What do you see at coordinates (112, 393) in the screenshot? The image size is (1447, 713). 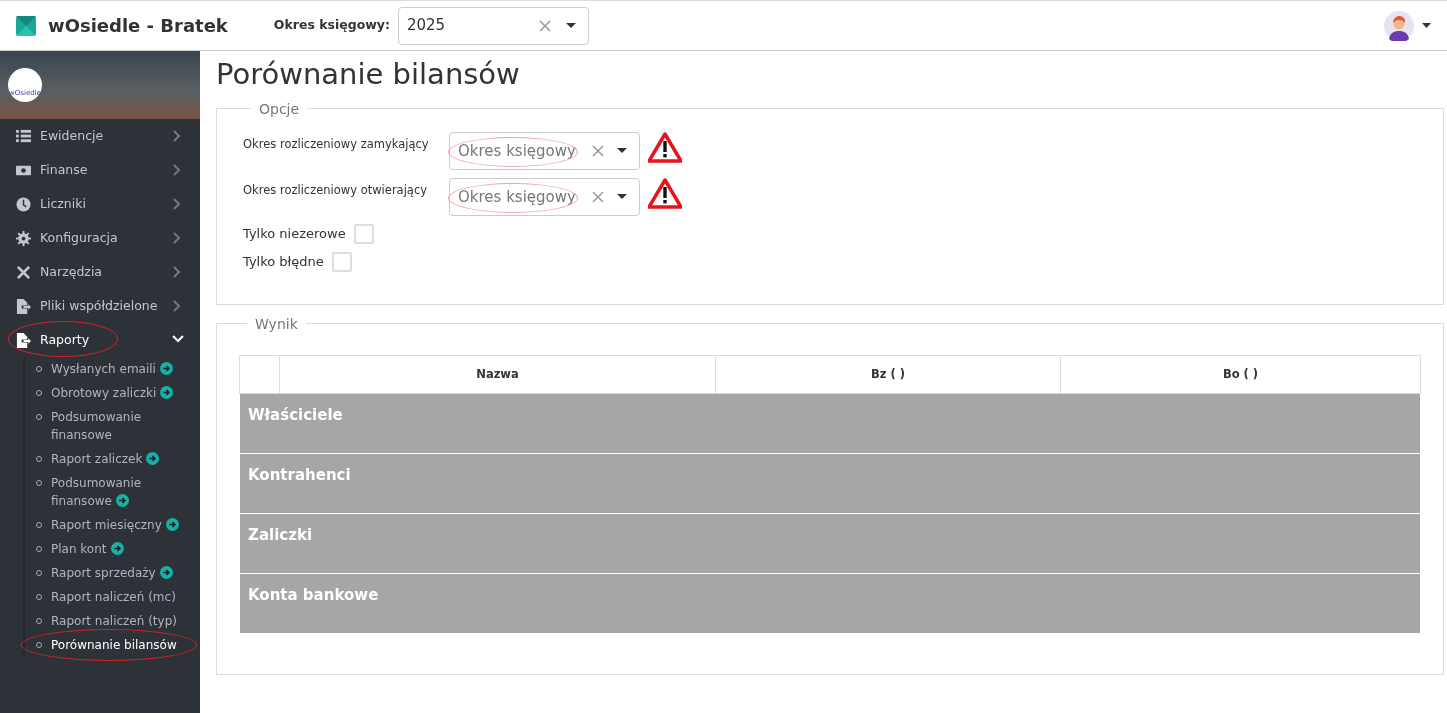 I see `submenu-item: Obrotowy zaliczki` at bounding box center [112, 393].